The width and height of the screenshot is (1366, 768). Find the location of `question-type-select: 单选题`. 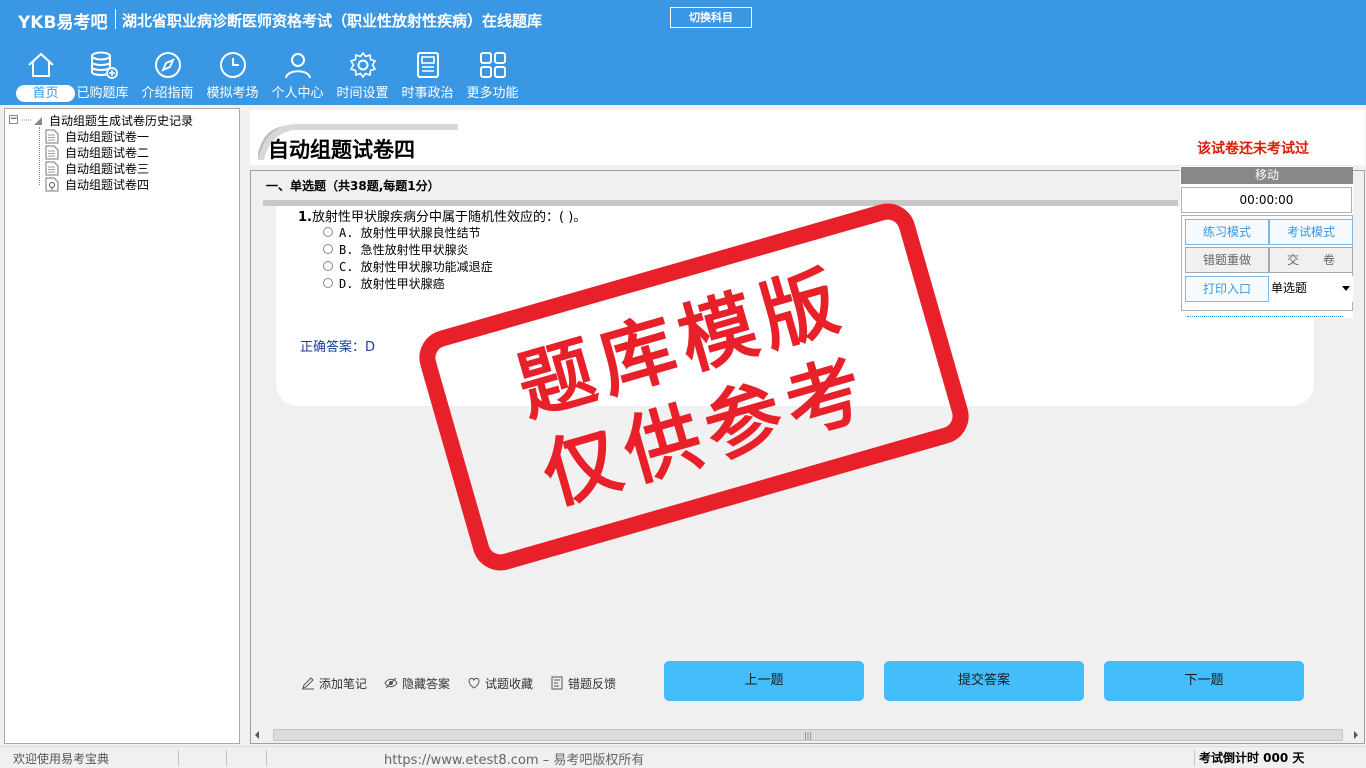

question-type-select: 单选题 is located at coordinates (1311, 289).